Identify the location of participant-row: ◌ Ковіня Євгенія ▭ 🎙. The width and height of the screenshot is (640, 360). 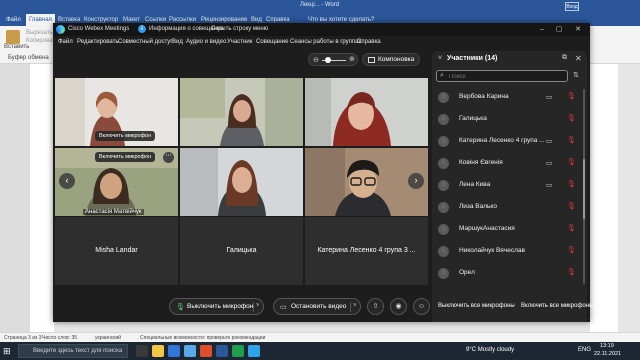
(507, 164).